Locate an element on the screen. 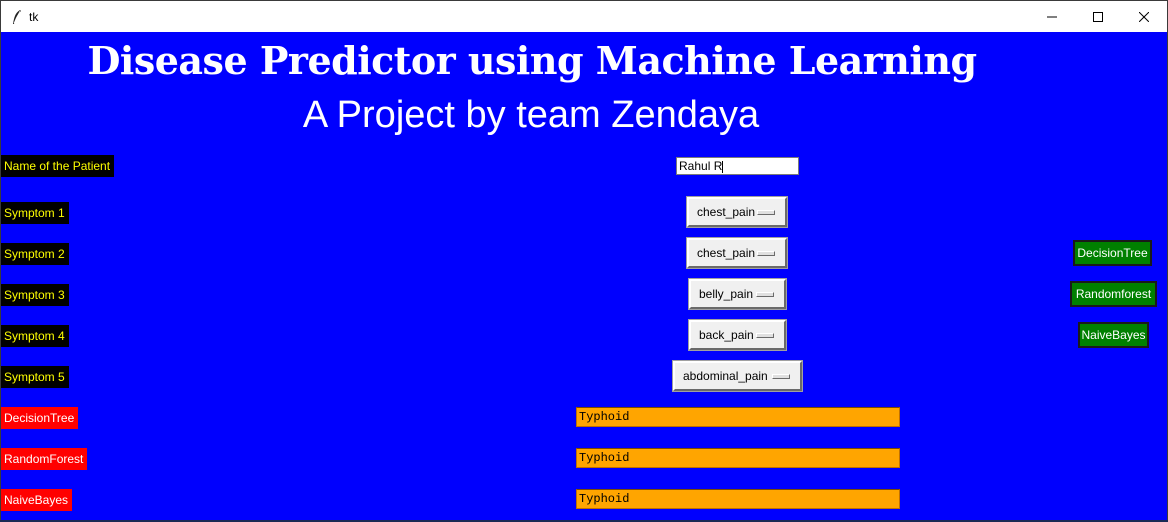 The image size is (1168, 522). window-controls is located at coordinates (1098, 16).